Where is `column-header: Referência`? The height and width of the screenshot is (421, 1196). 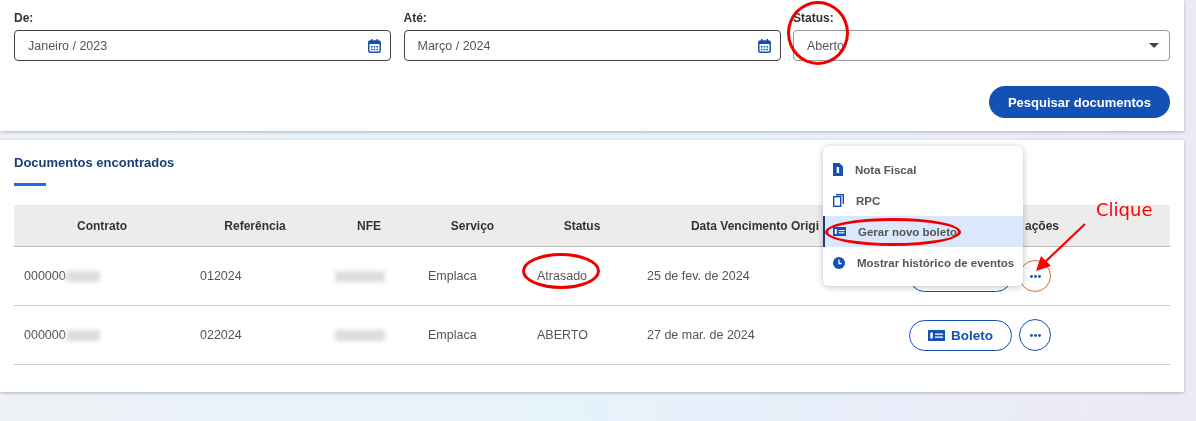 column-header: Referência is located at coordinates (255, 225).